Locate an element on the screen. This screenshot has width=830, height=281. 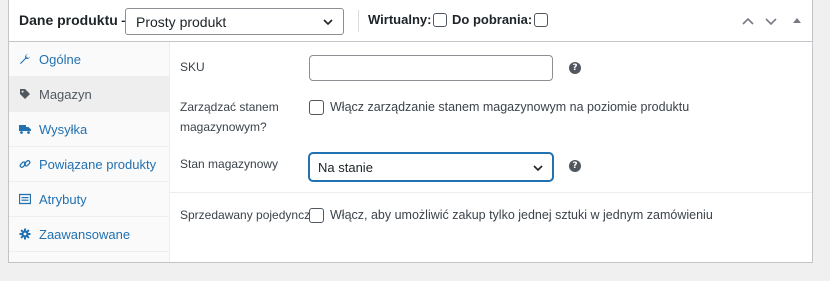
virtual-option: Wirtualny: is located at coordinates (408, 19).